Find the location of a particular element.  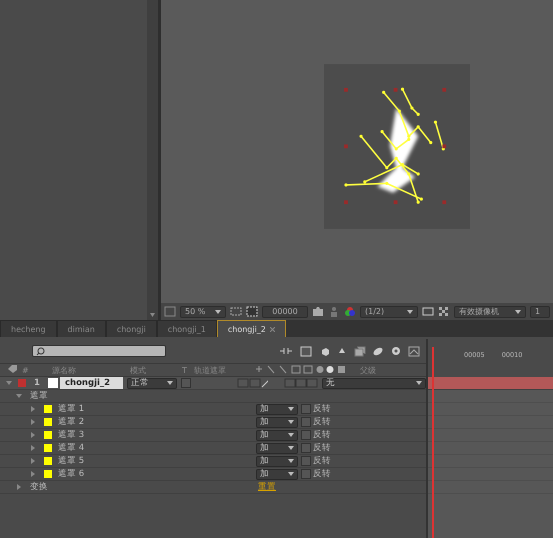

mask-name: 遮罩 3 is located at coordinates (71, 435).